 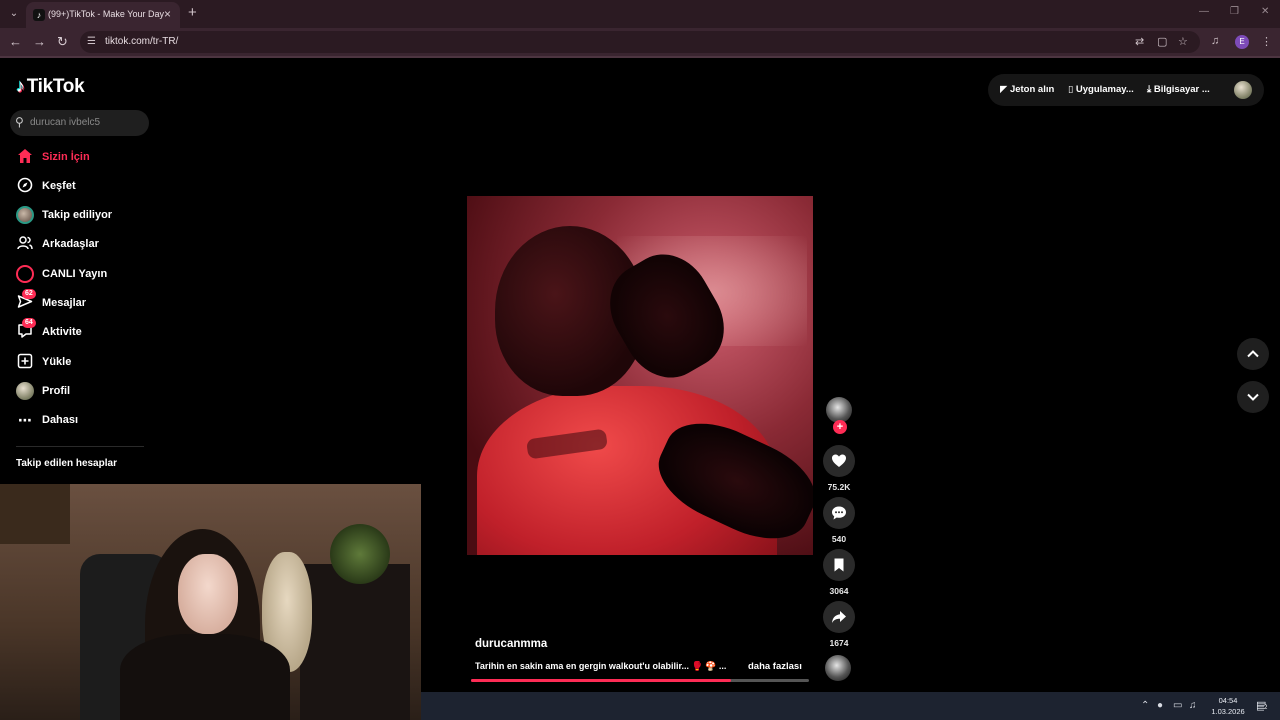 I want to click on music-disc-icon, so click(x=838, y=668).